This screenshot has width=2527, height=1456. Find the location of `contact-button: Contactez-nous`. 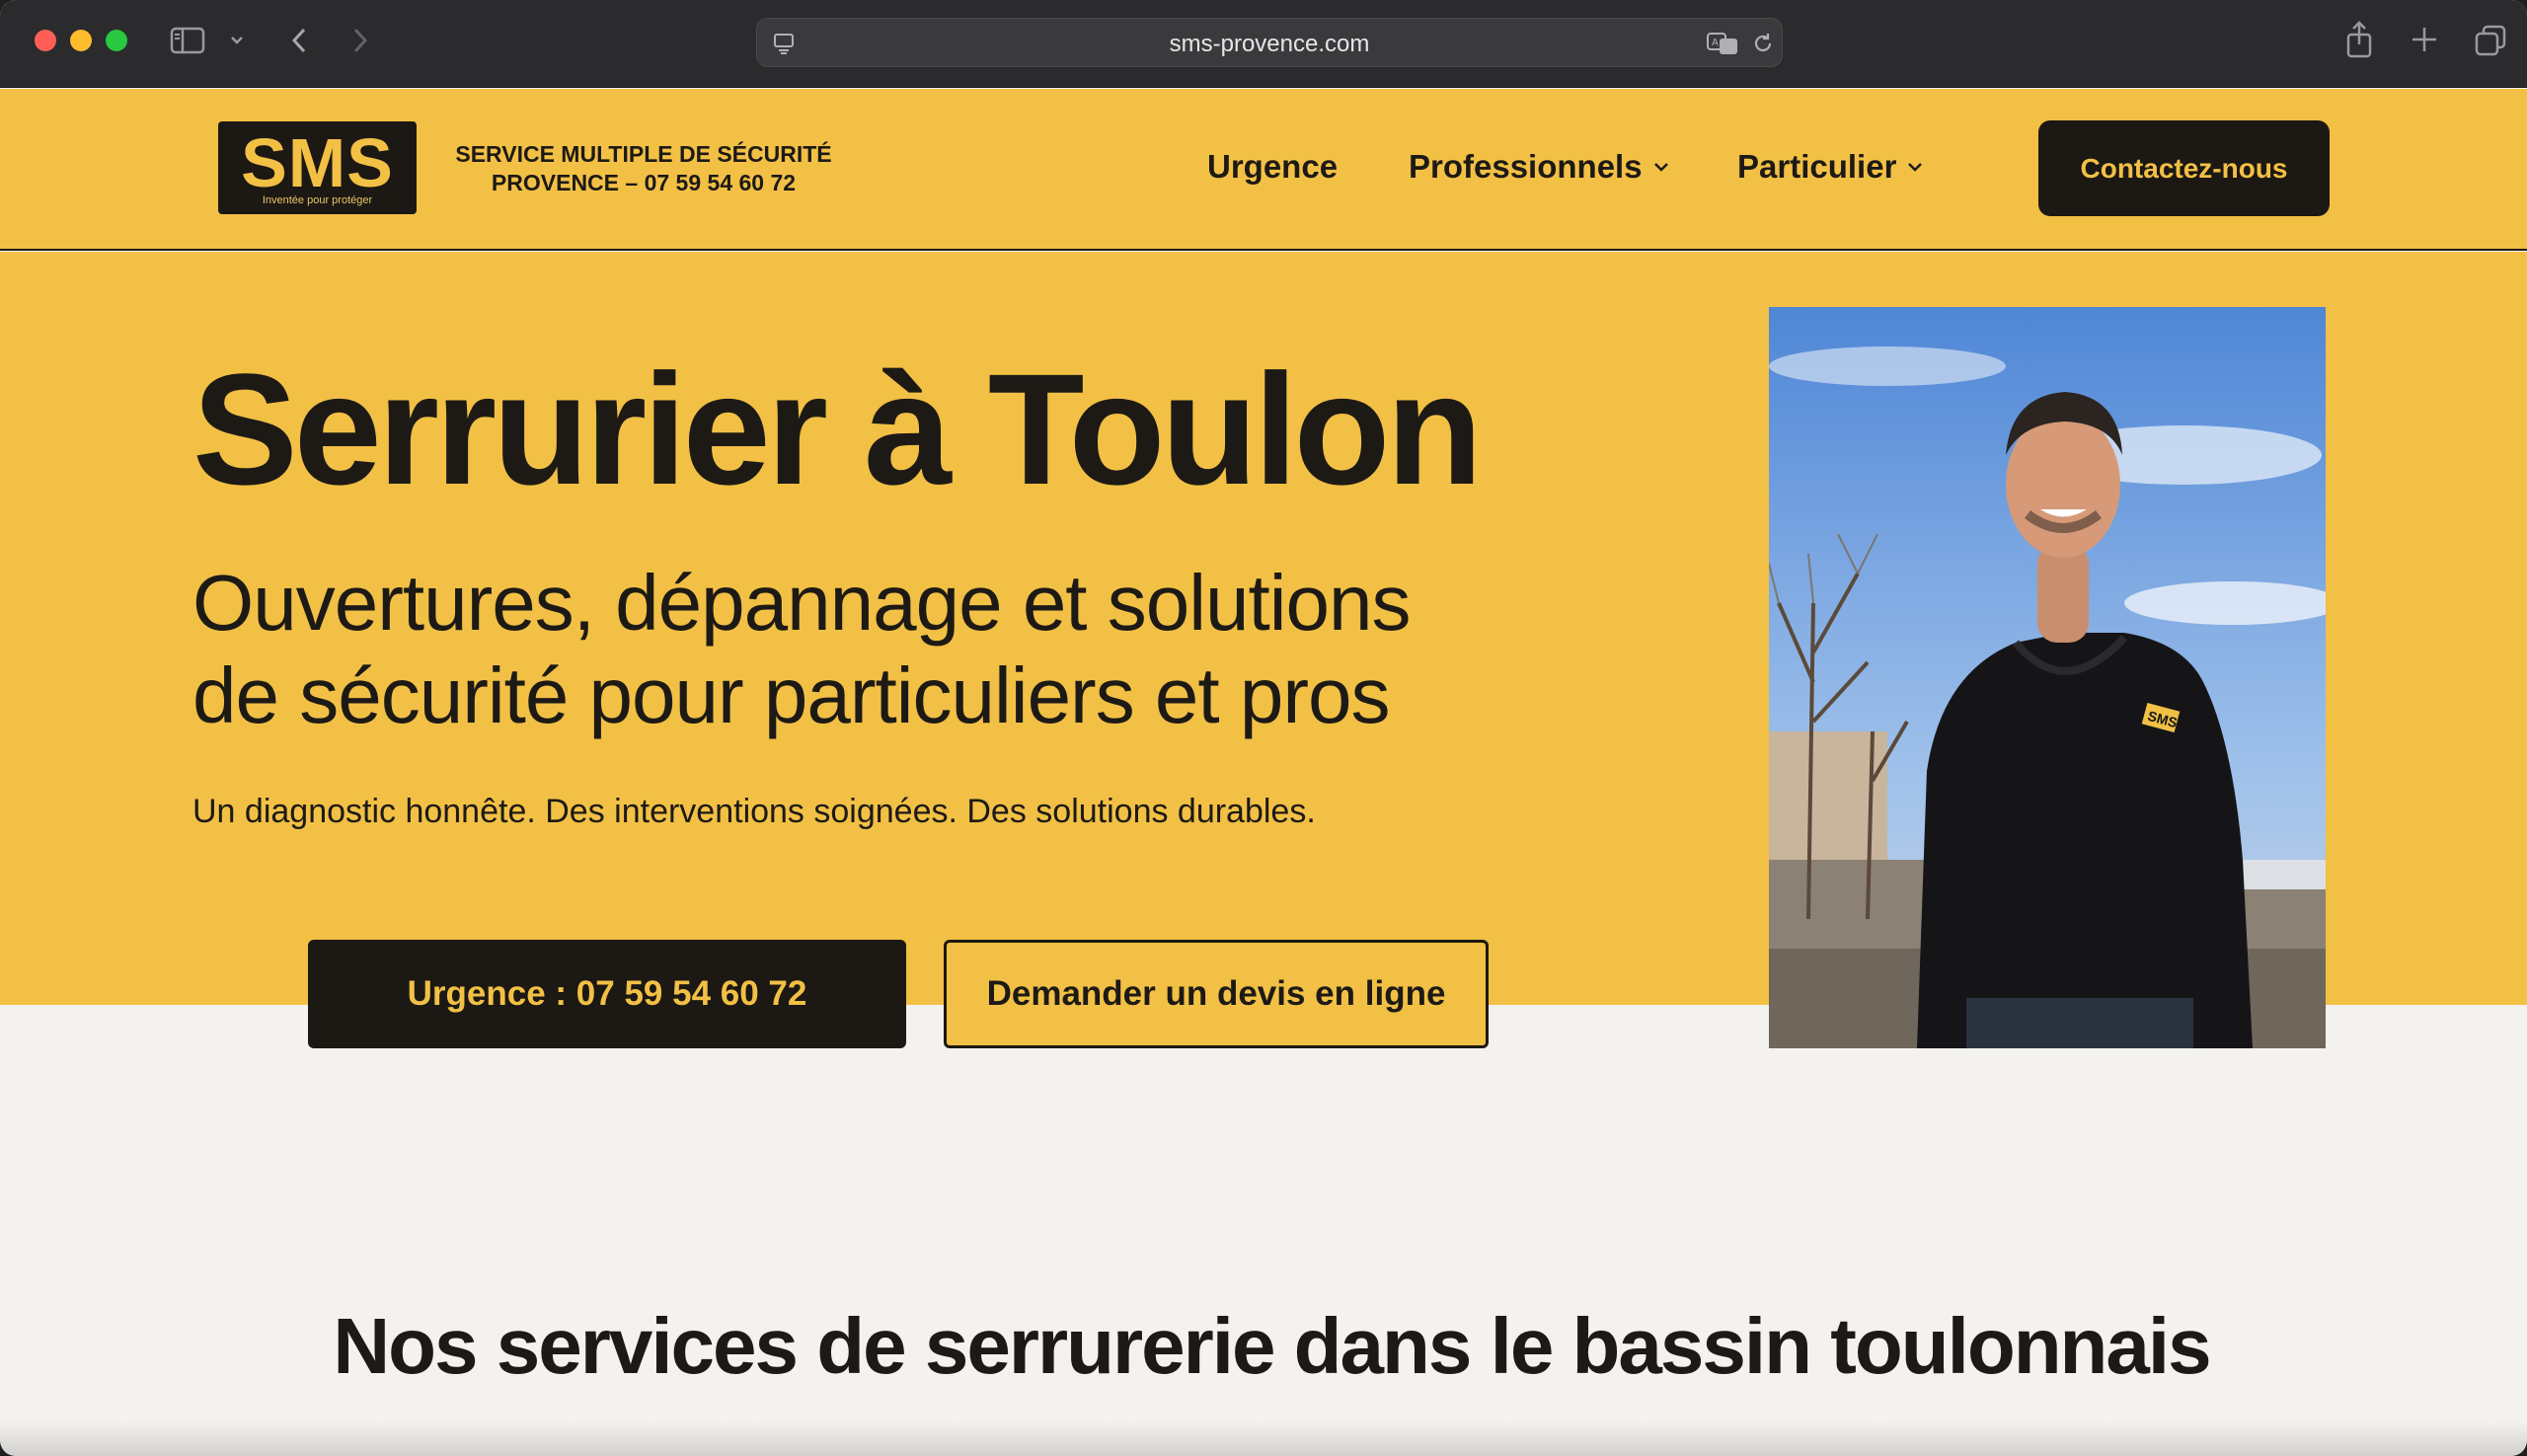

contact-button: Contactez-nous is located at coordinates (2184, 168).